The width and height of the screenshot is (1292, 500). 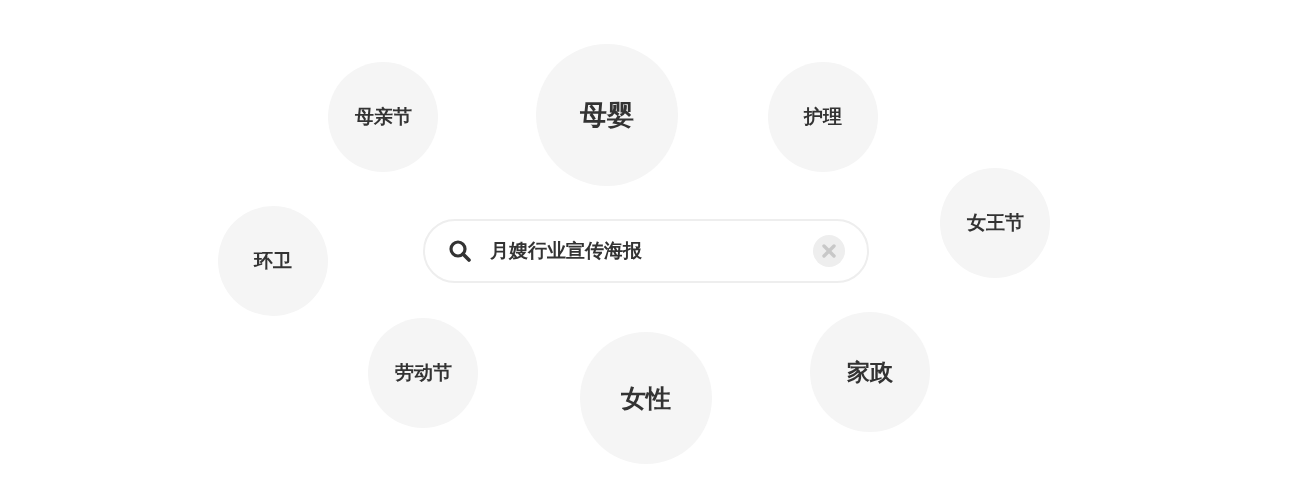 What do you see at coordinates (870, 372) in the screenshot?
I see `tag-bubble: 家政` at bounding box center [870, 372].